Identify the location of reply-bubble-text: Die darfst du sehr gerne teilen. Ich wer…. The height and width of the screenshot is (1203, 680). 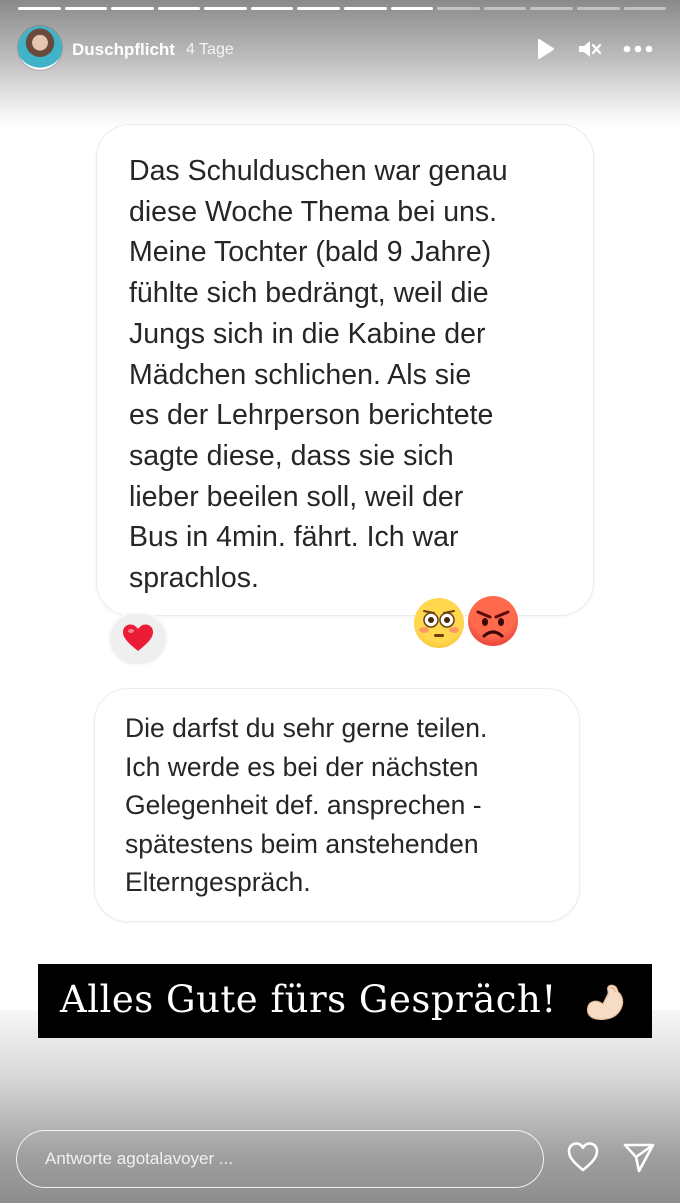
(306, 805).